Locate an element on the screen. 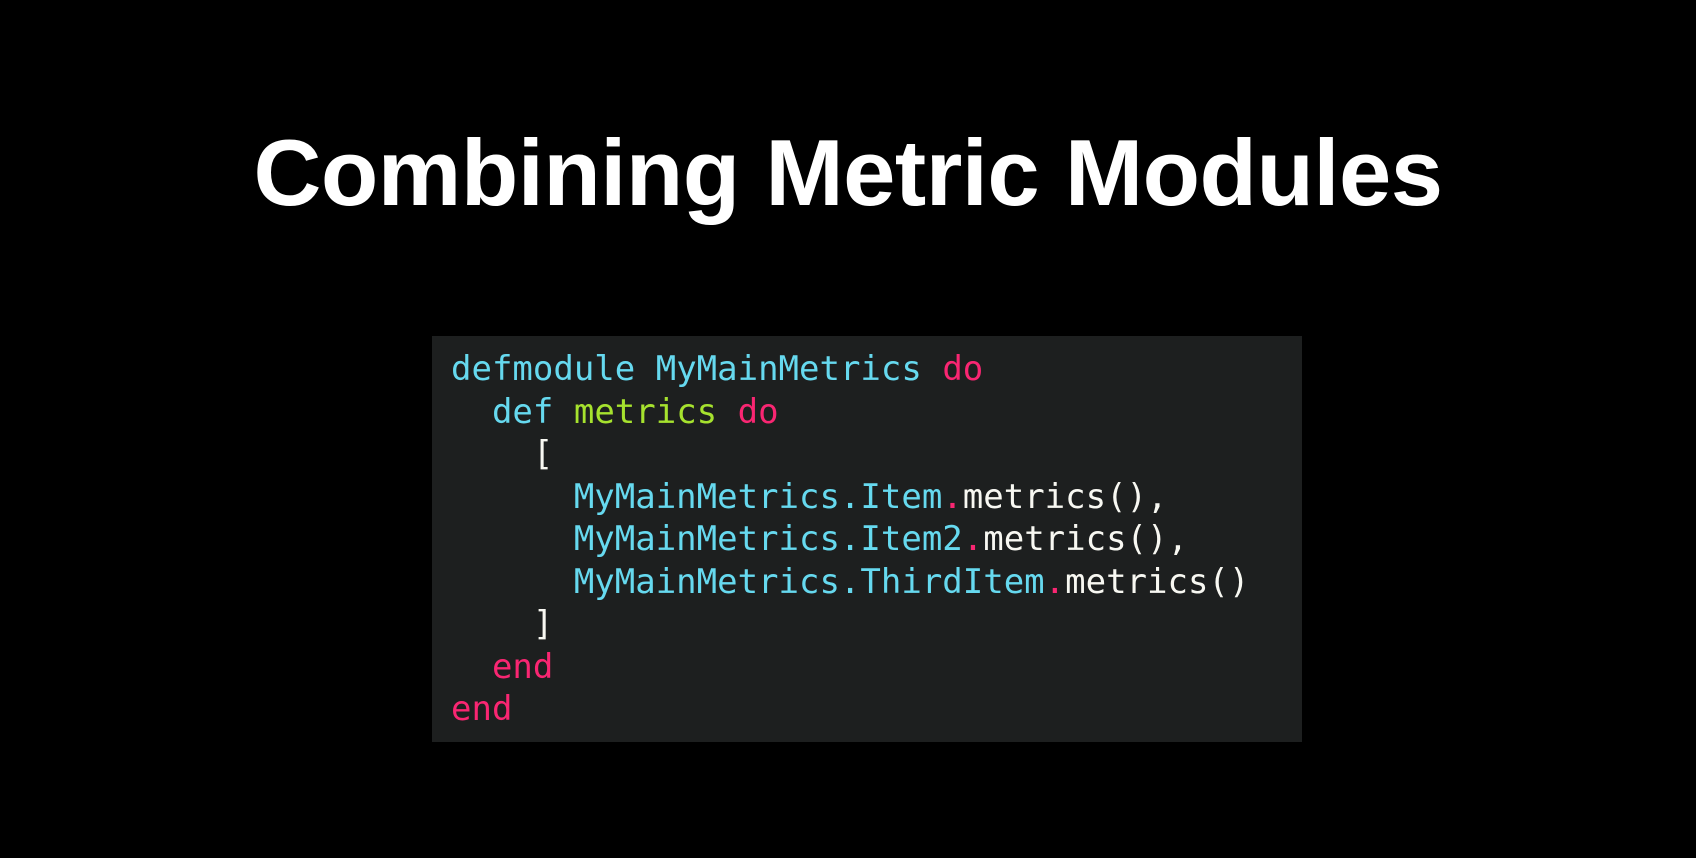  code-token: [ is located at coordinates (502, 454).